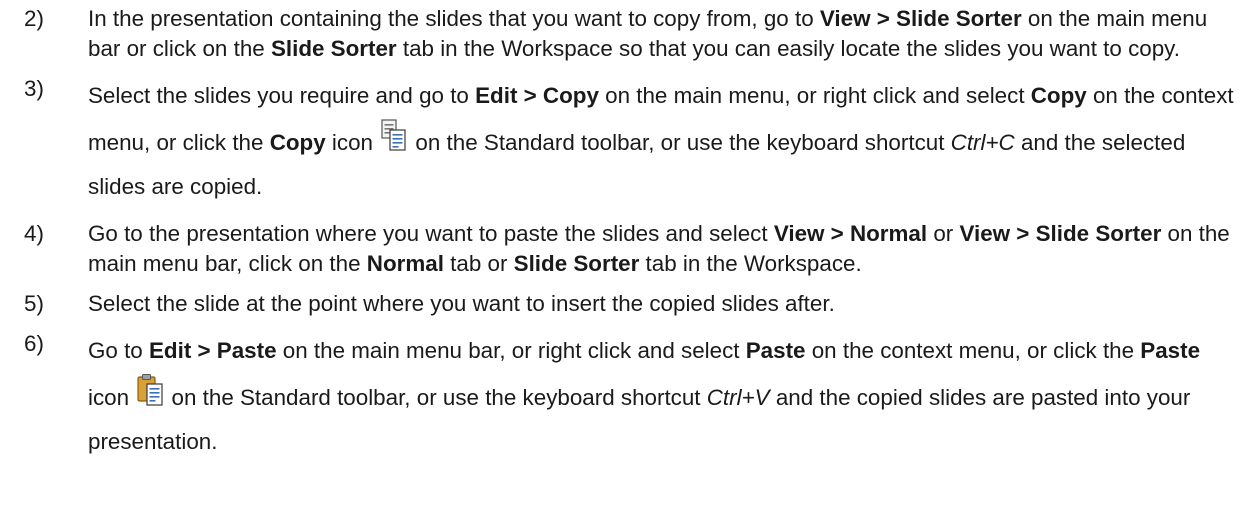 The image size is (1250, 520). Describe the element at coordinates (478, 263) in the screenshot. I see `text-run: tab or` at that location.